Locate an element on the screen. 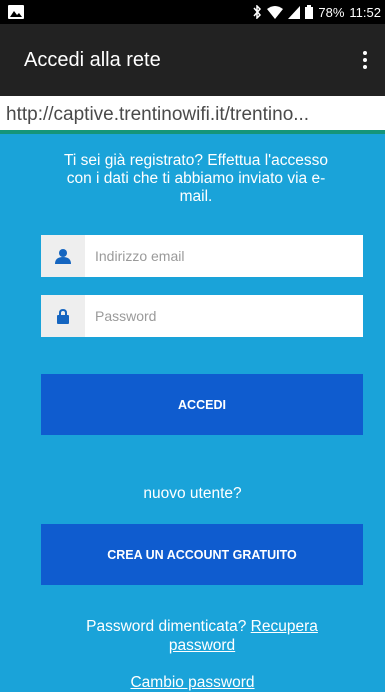 The image size is (385, 692). signal-icon is located at coordinates (294, 12).